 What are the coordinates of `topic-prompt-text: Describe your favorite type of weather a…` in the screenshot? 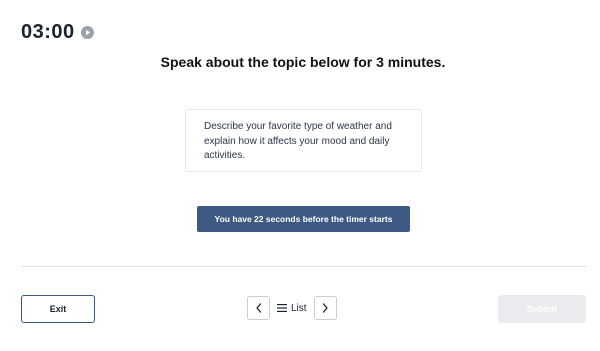 It's located at (298, 141).